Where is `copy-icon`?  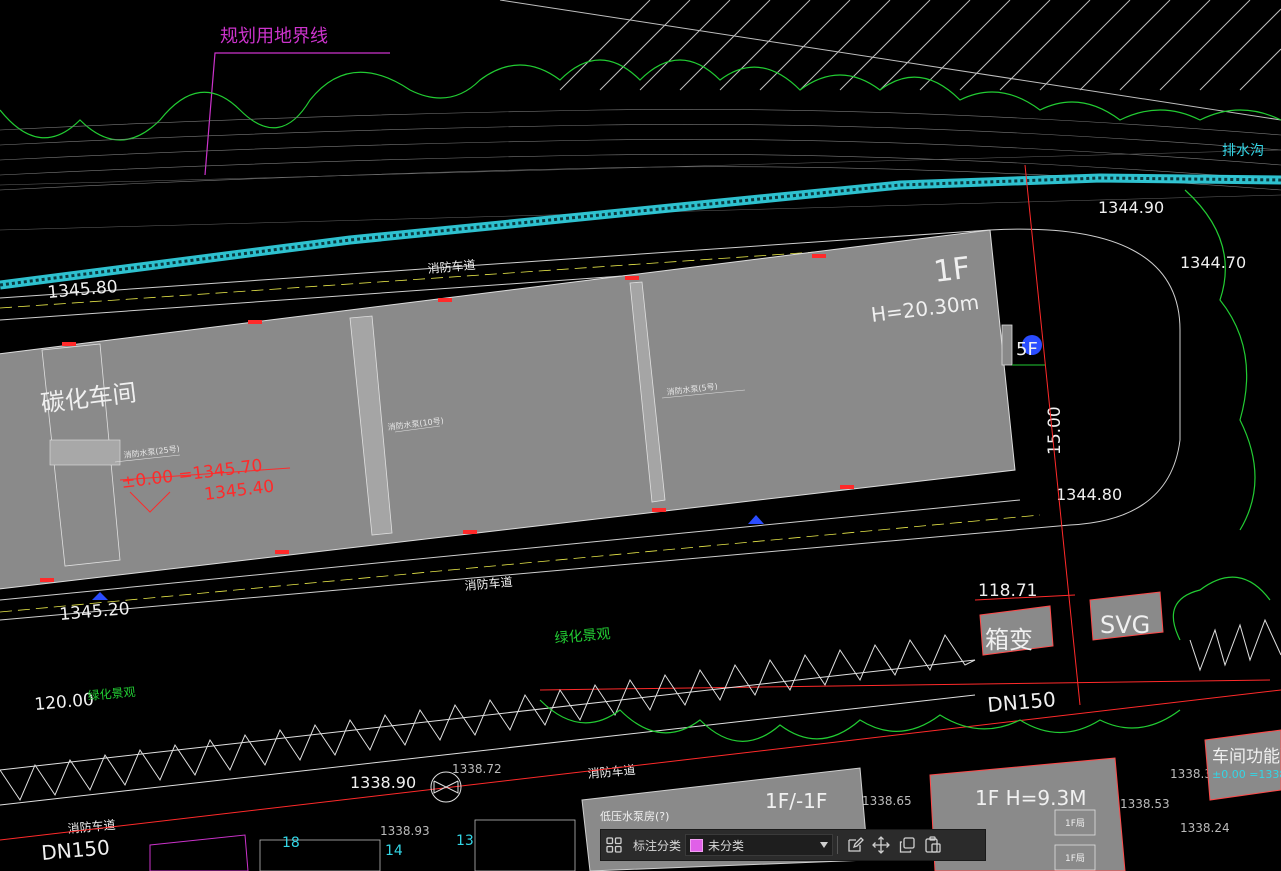 copy-icon is located at coordinates (907, 845).